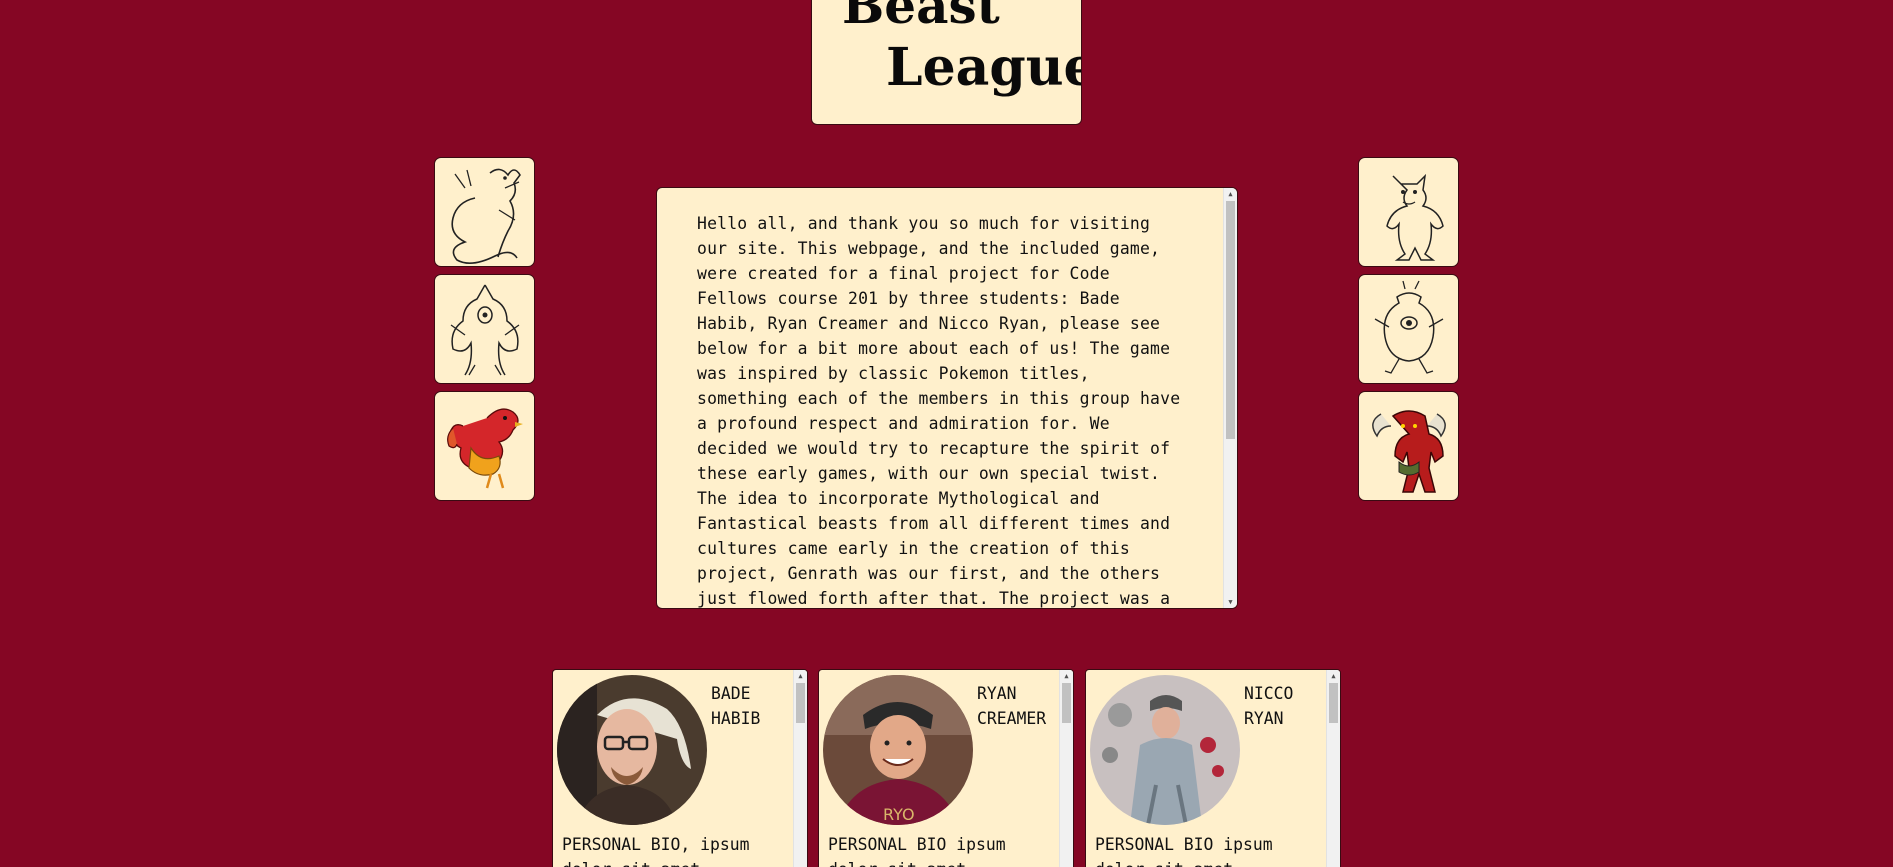  Describe the element at coordinates (997, 693) in the screenshot. I see `member-first-name: RYAN` at that location.